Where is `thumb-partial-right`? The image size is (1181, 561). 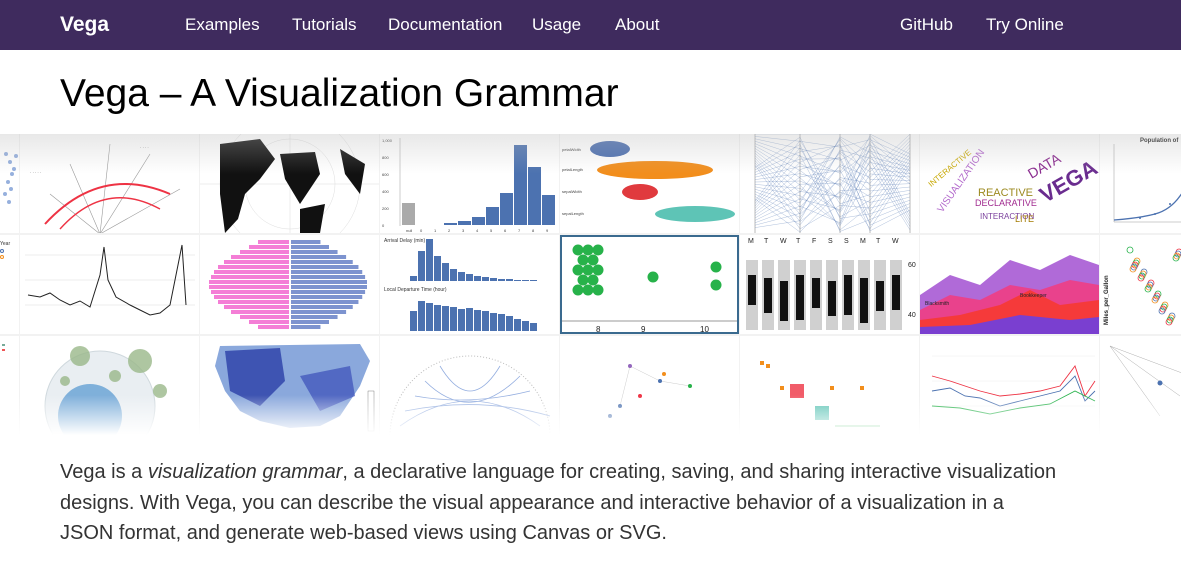 thumb-partial-right is located at coordinates (1140, 385).